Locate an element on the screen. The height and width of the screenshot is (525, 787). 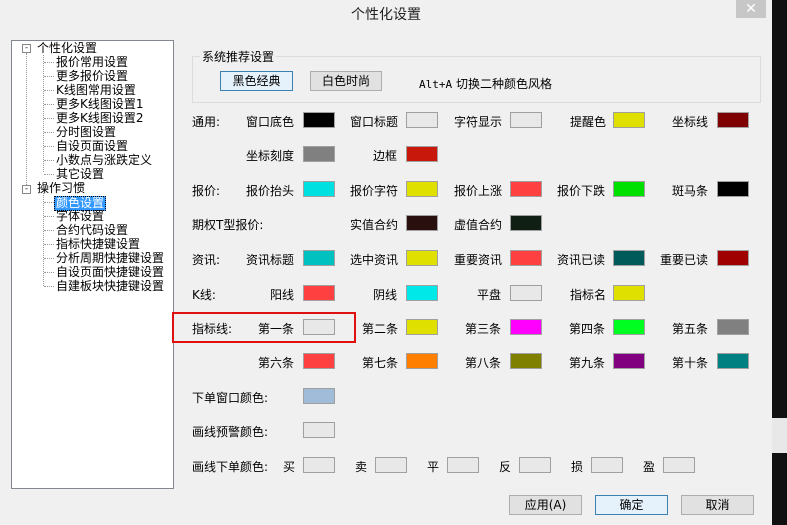
tree-item: 分时图设置 is located at coordinates (86, 132).